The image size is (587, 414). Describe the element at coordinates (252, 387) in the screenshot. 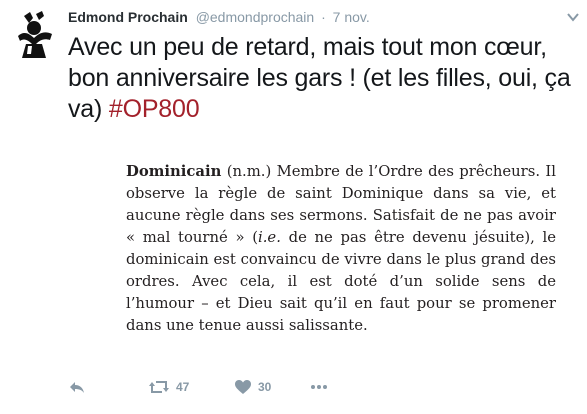

I see `like-button: 30` at that location.